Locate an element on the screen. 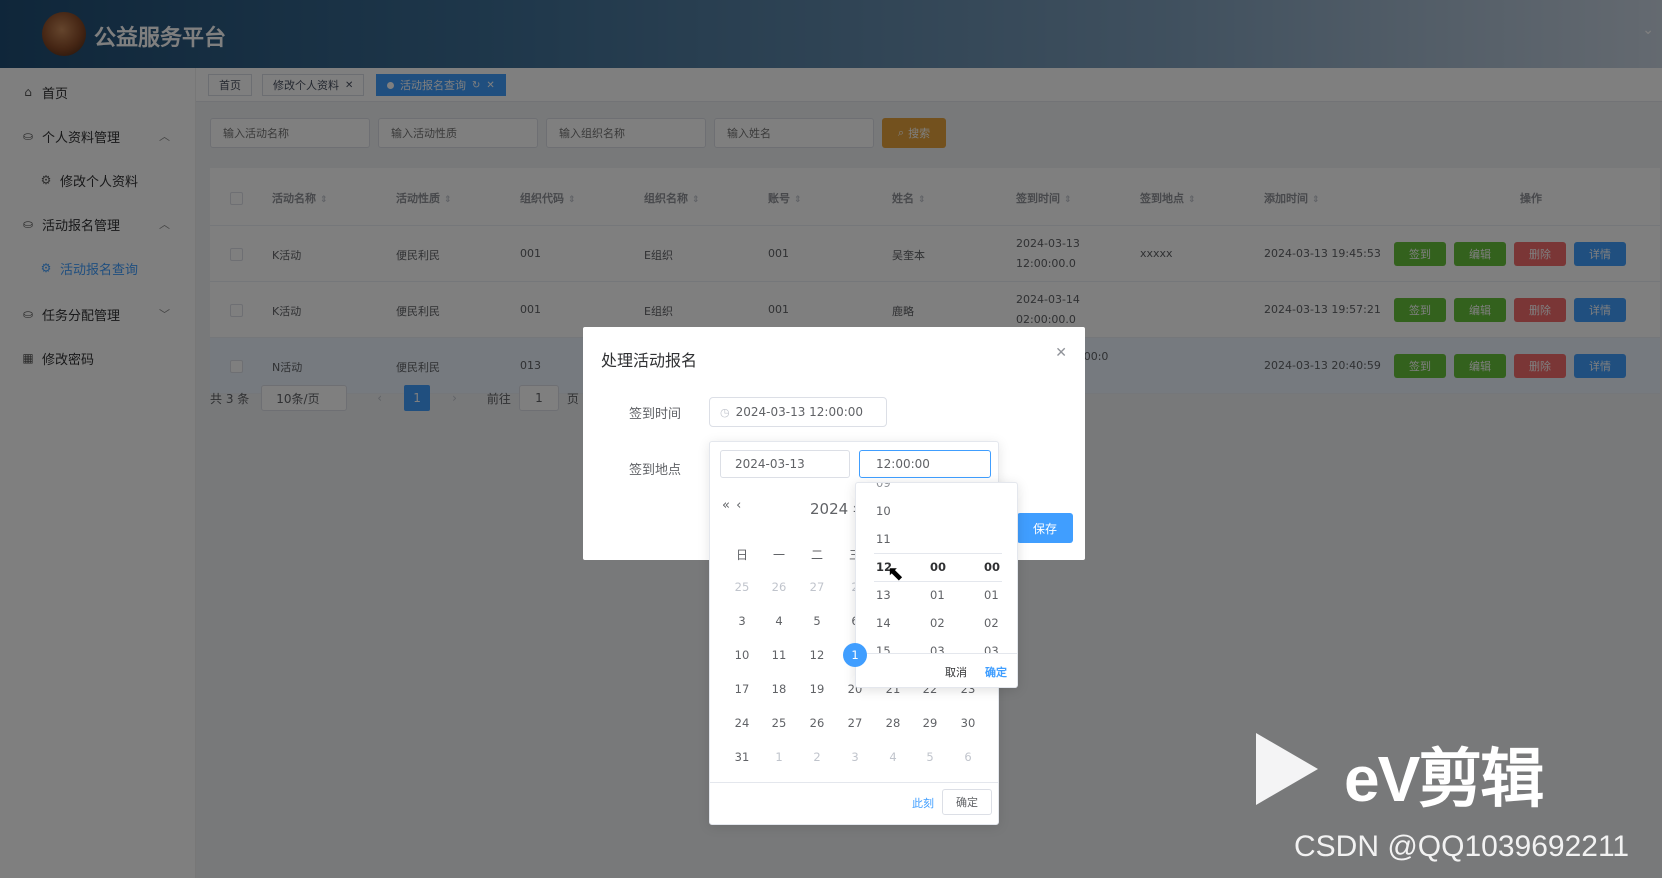 The height and width of the screenshot is (878, 1662). second-option: 02 is located at coordinates (990, 623).